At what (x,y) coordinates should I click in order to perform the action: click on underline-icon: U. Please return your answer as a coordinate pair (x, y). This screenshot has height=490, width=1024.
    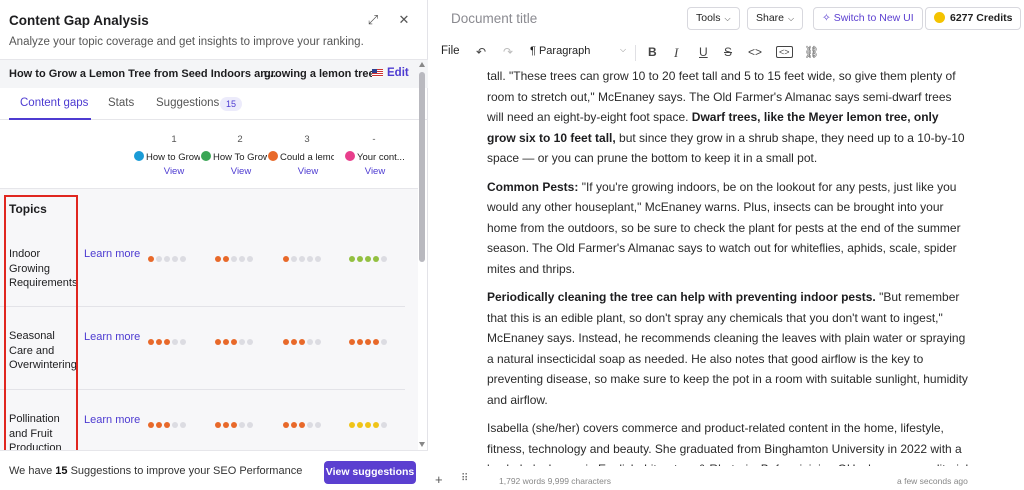
    Looking at the image, I should click on (703, 52).